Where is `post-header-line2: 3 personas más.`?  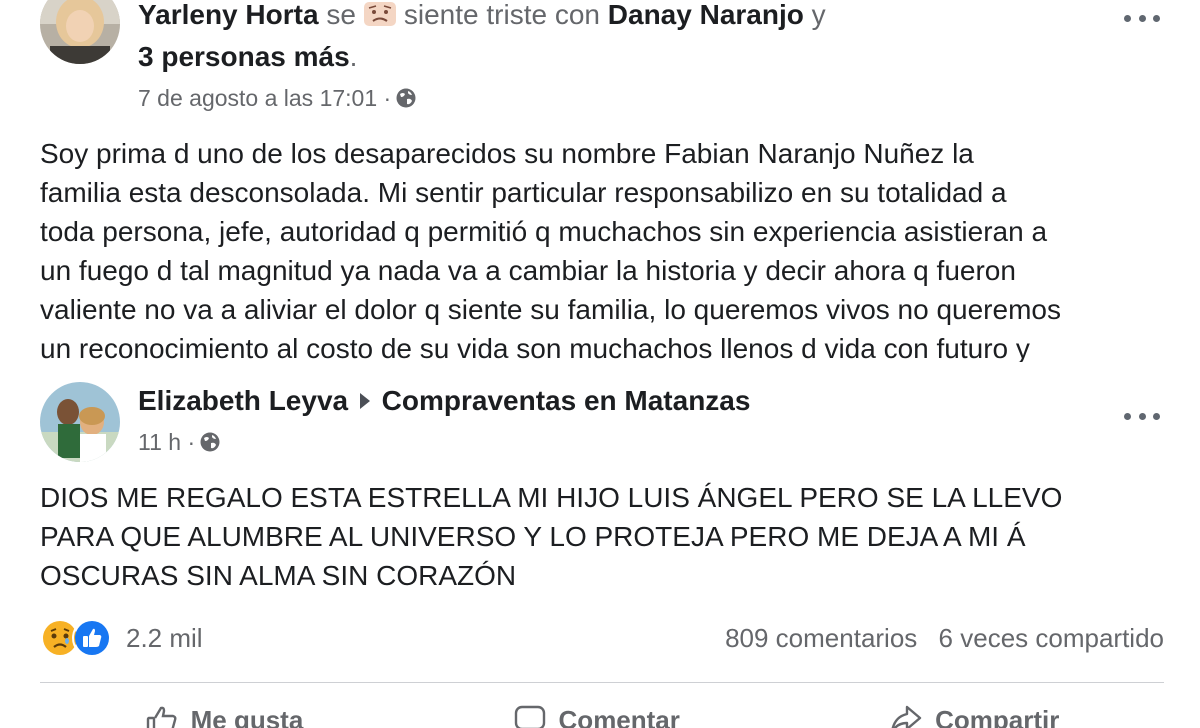
post-header-line2: 3 personas más. is located at coordinates (247, 57).